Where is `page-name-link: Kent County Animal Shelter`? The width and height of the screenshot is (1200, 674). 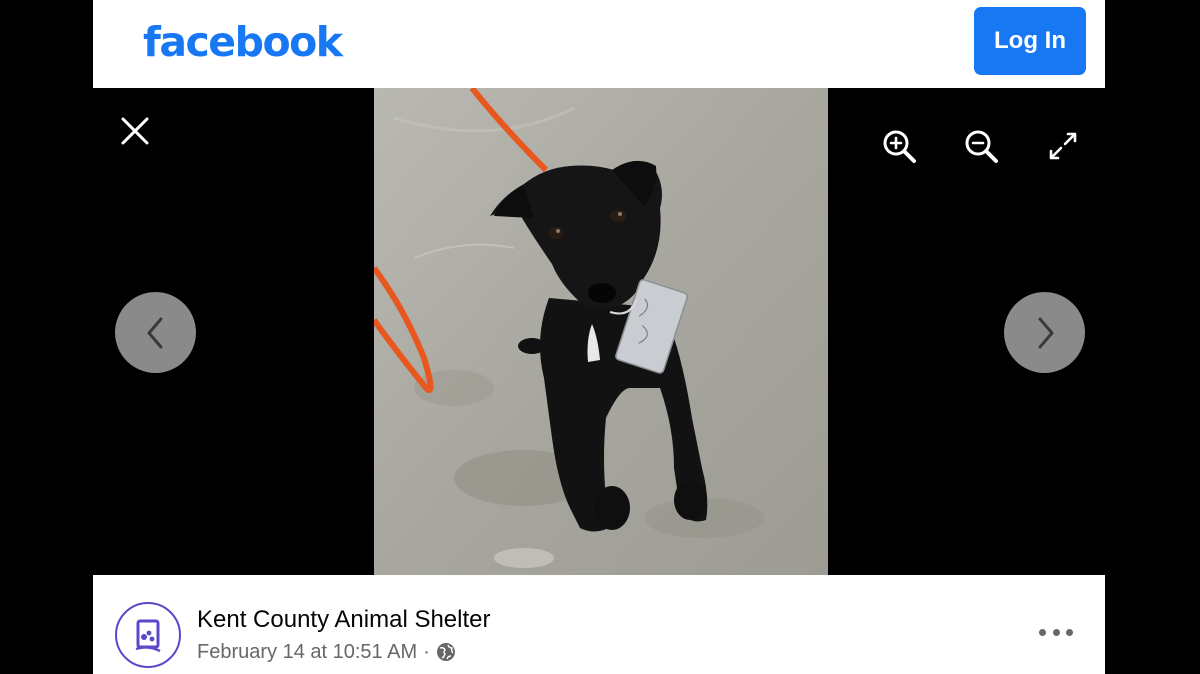 page-name-link: Kent County Animal Shelter is located at coordinates (344, 620).